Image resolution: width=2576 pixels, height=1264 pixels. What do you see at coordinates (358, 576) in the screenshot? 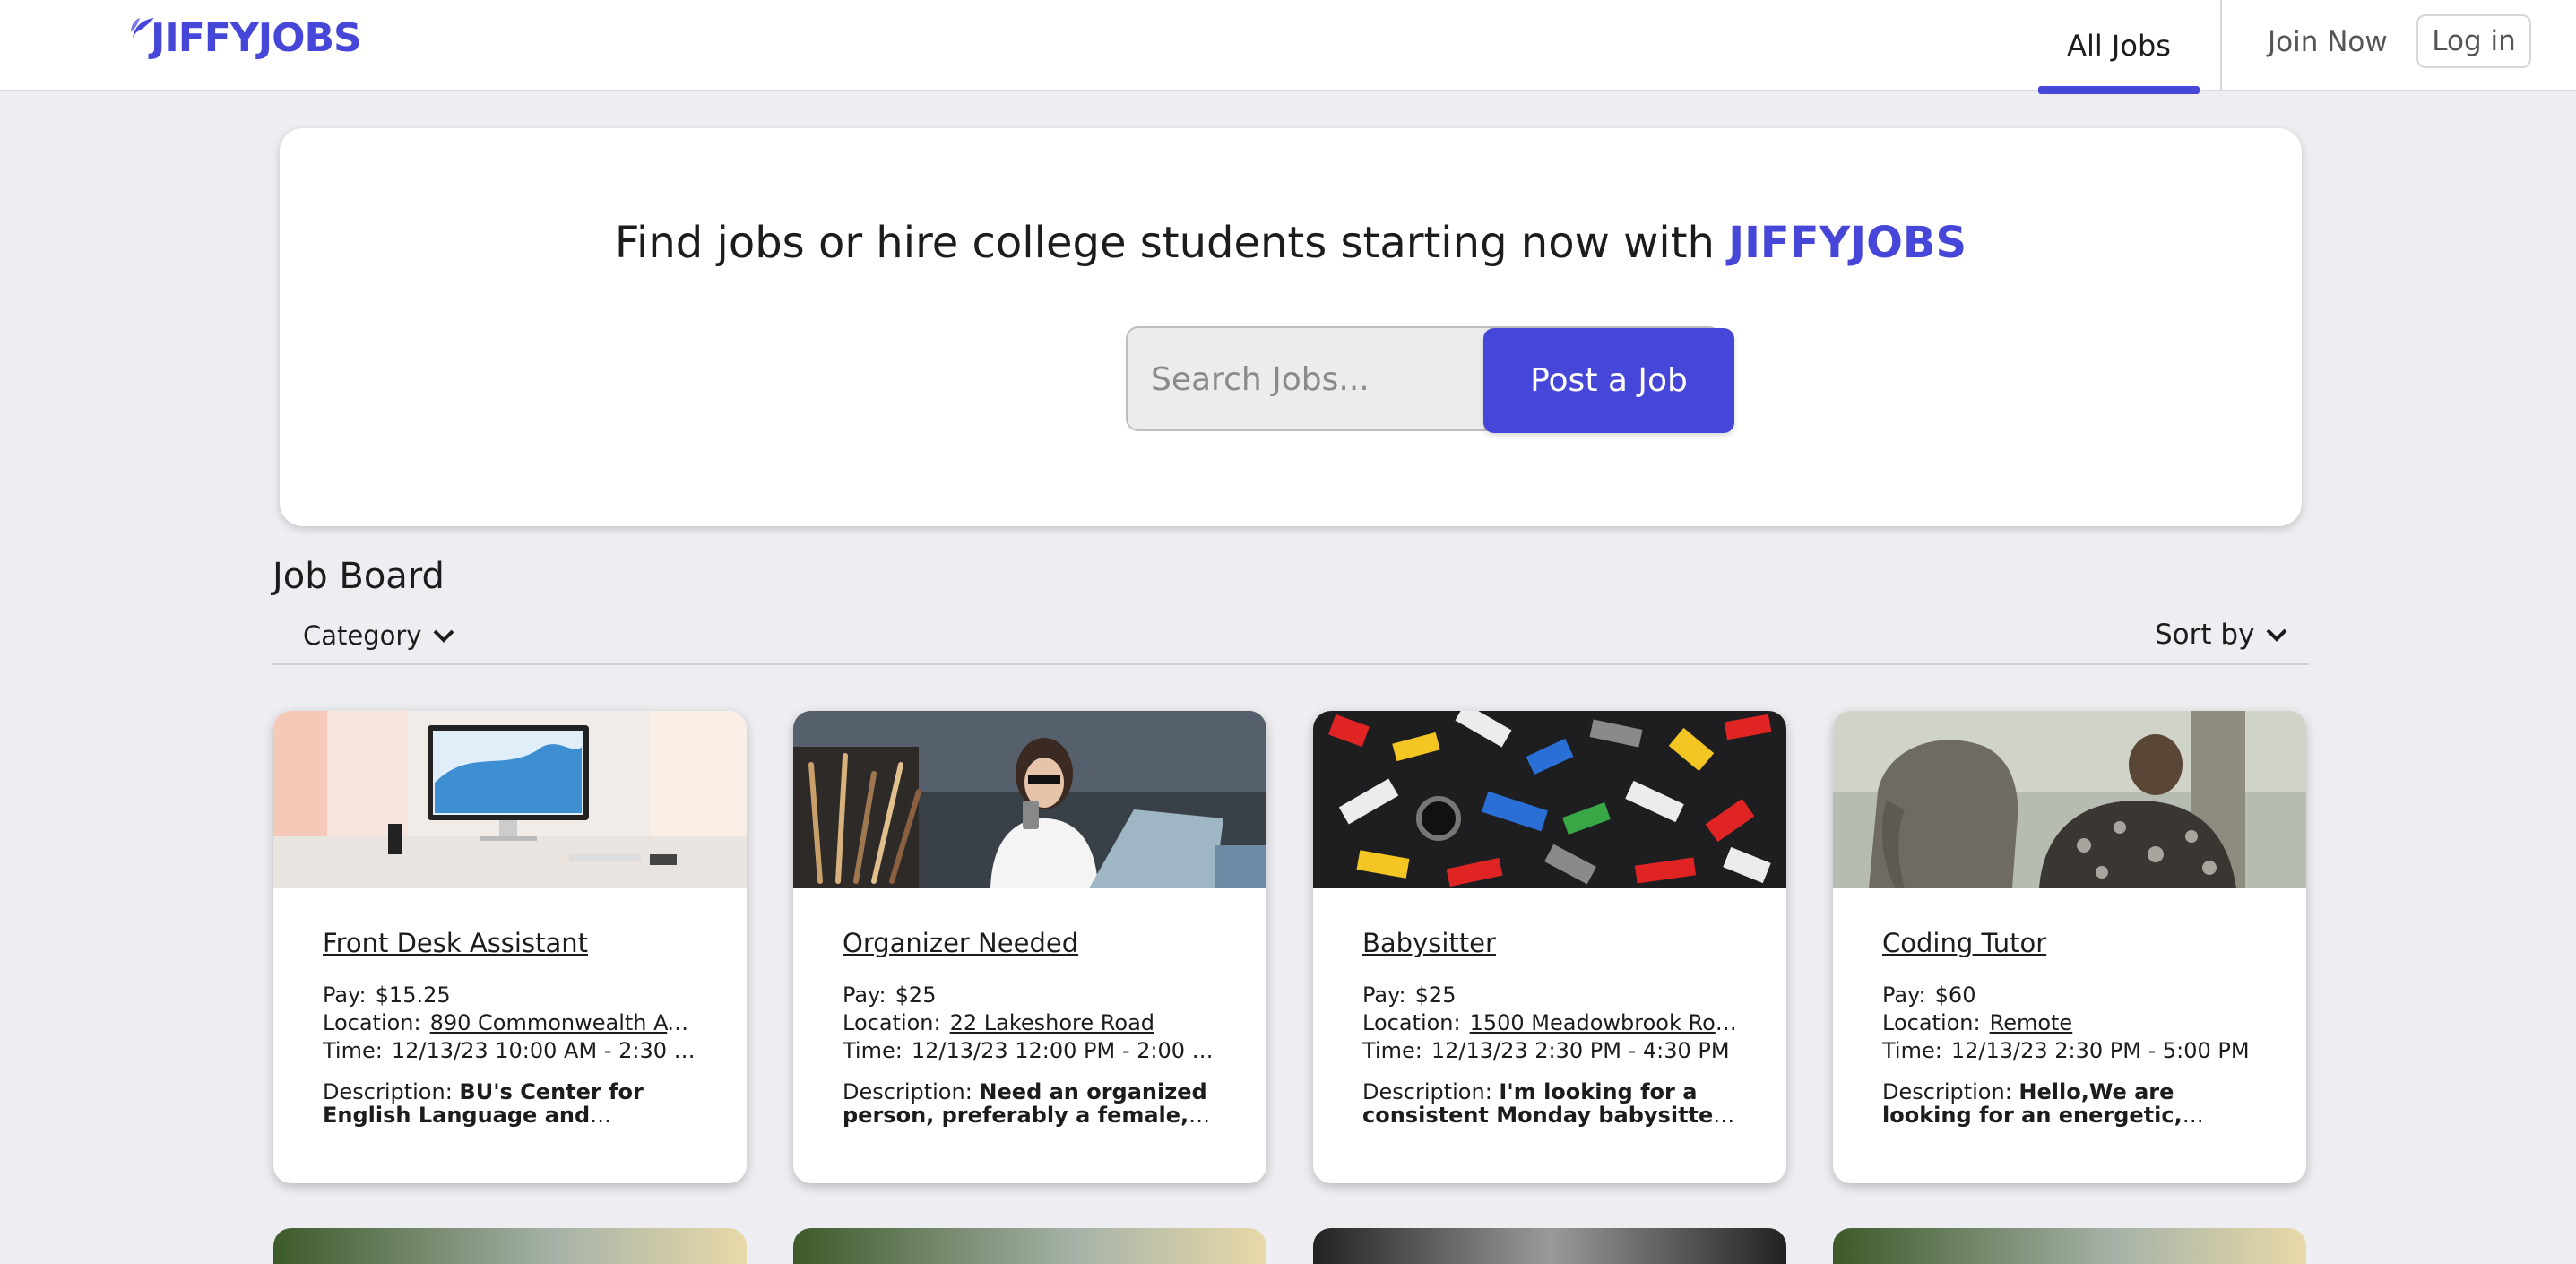
I see `job-board-title: Job Board` at bounding box center [358, 576].